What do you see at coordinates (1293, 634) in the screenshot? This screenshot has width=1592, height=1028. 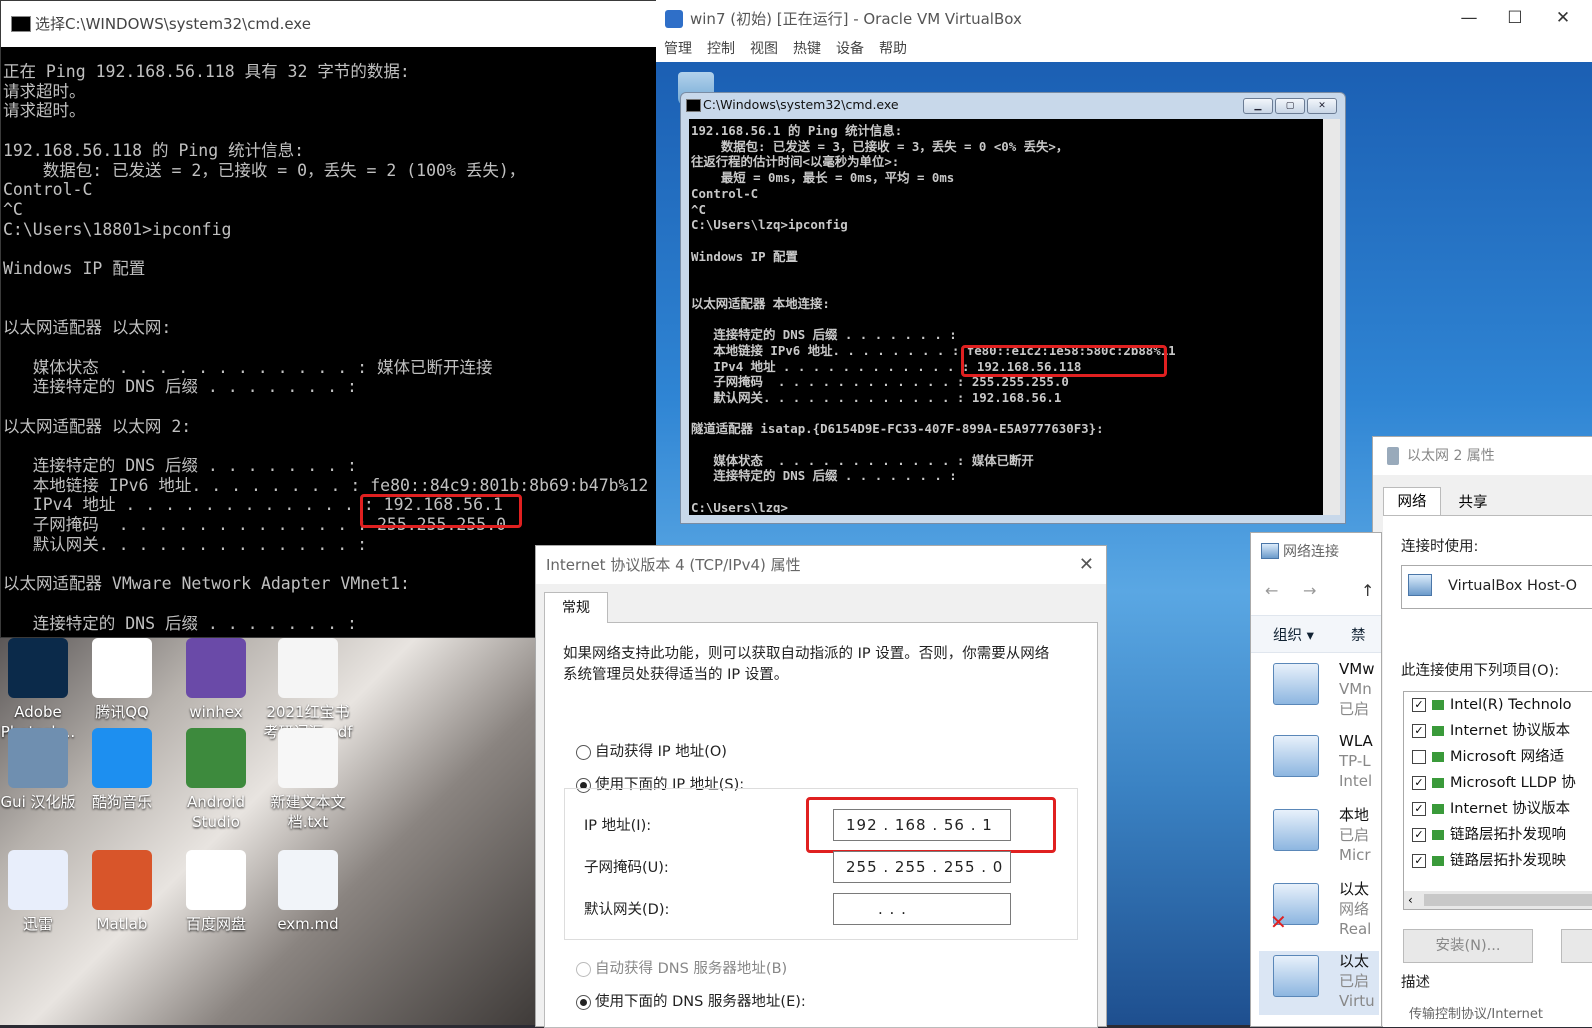 I see `organize-button: 组织 ▾` at bounding box center [1293, 634].